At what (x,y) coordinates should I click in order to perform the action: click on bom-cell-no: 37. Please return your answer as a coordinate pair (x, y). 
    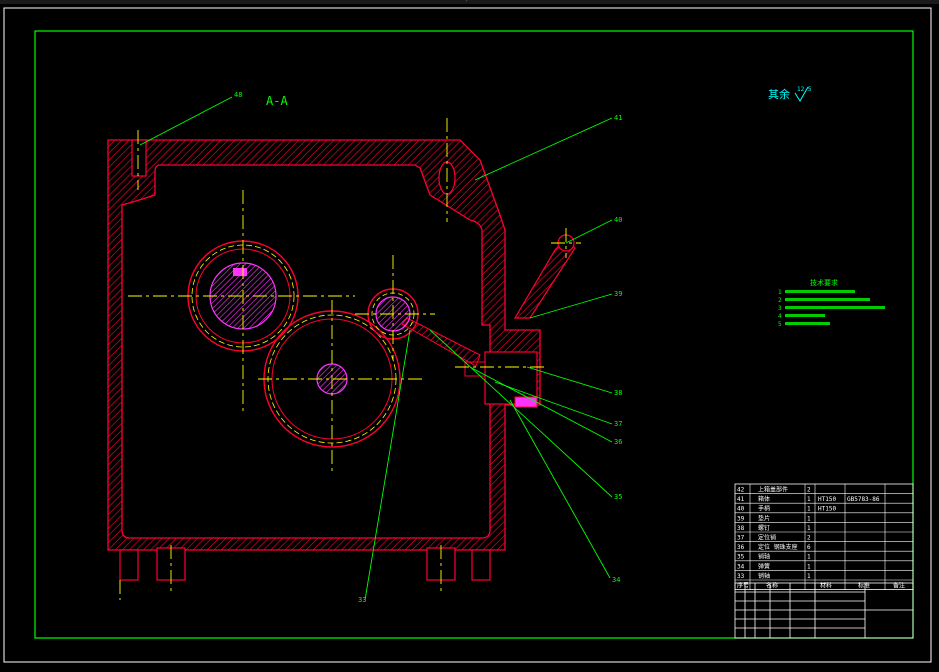
    Looking at the image, I should click on (741, 538).